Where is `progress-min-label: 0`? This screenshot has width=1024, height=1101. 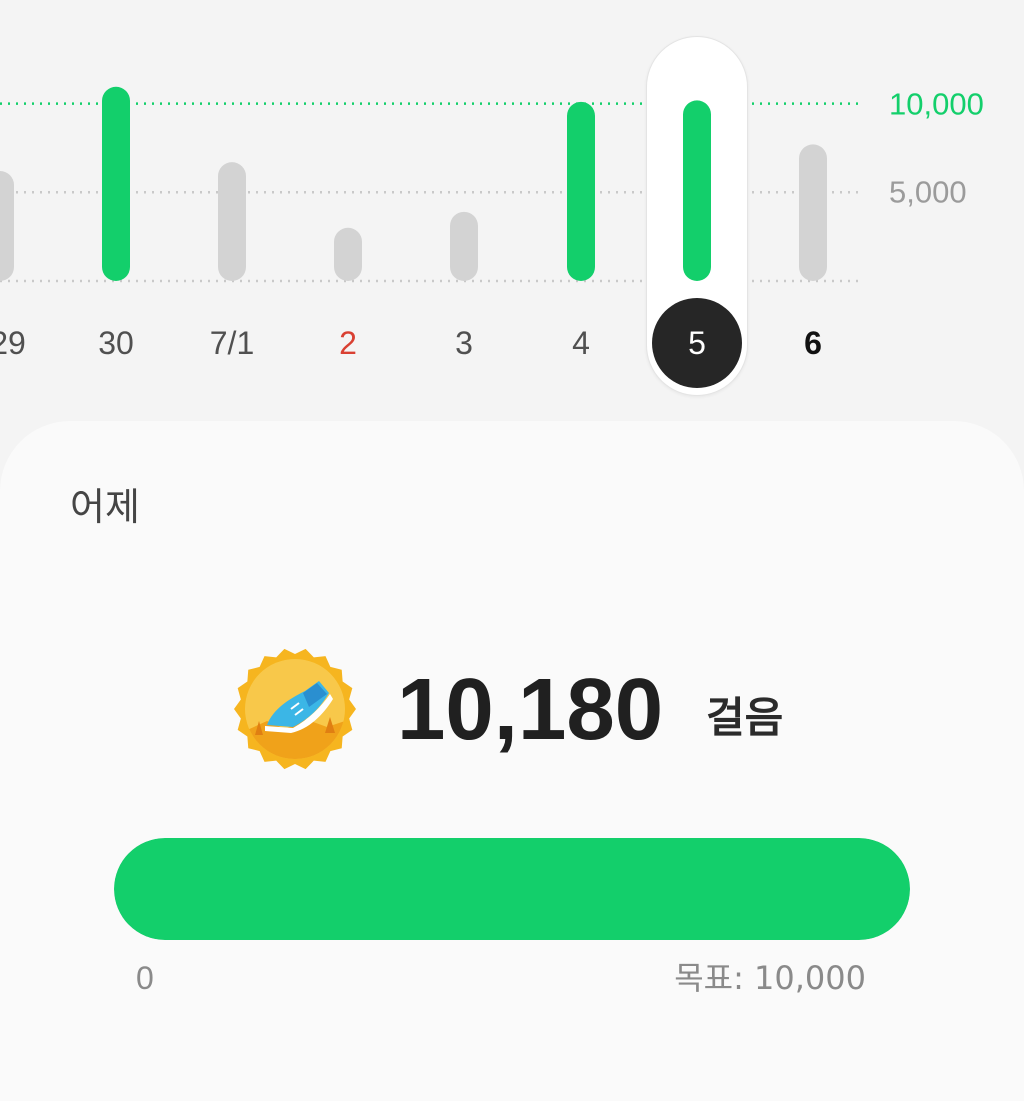 progress-min-label: 0 is located at coordinates (145, 978).